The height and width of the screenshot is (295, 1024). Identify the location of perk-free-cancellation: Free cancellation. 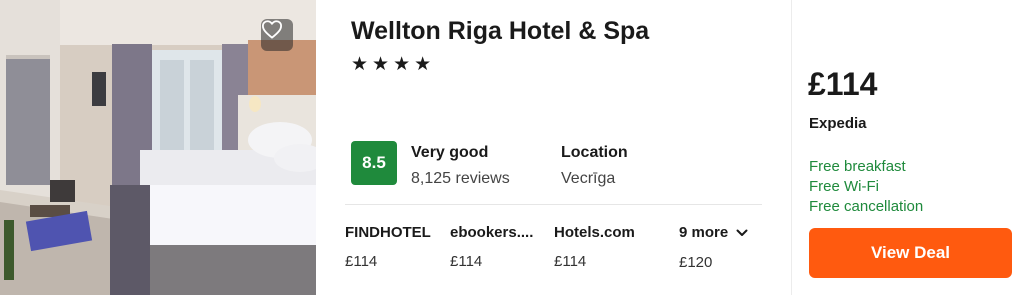
(866, 206).